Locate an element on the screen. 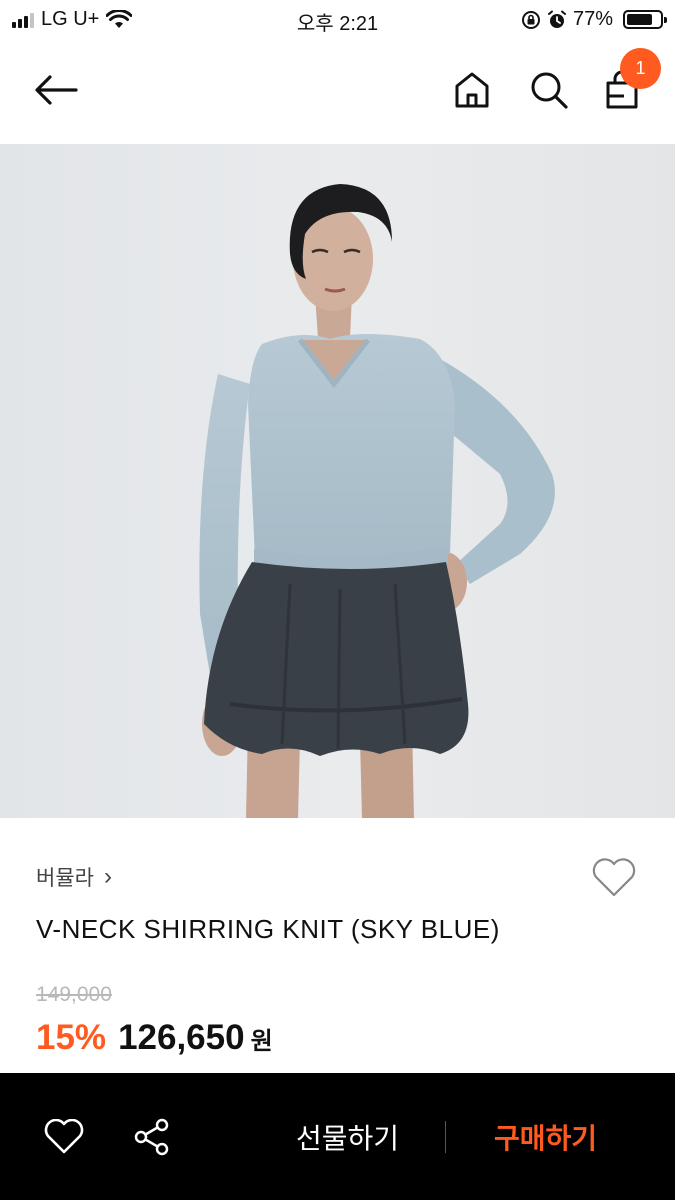 This screenshot has width=675, height=1200. share-button is located at coordinates (152, 1137).